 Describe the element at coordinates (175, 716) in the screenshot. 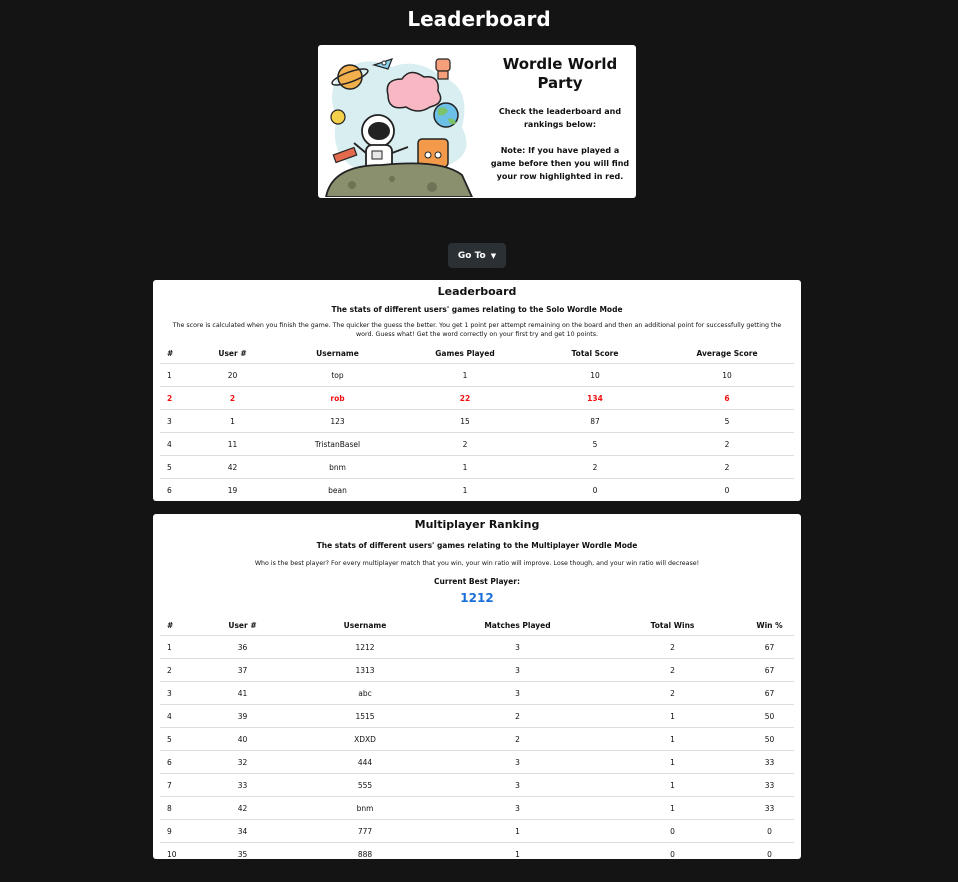

I see `table-cell: 4` at that location.